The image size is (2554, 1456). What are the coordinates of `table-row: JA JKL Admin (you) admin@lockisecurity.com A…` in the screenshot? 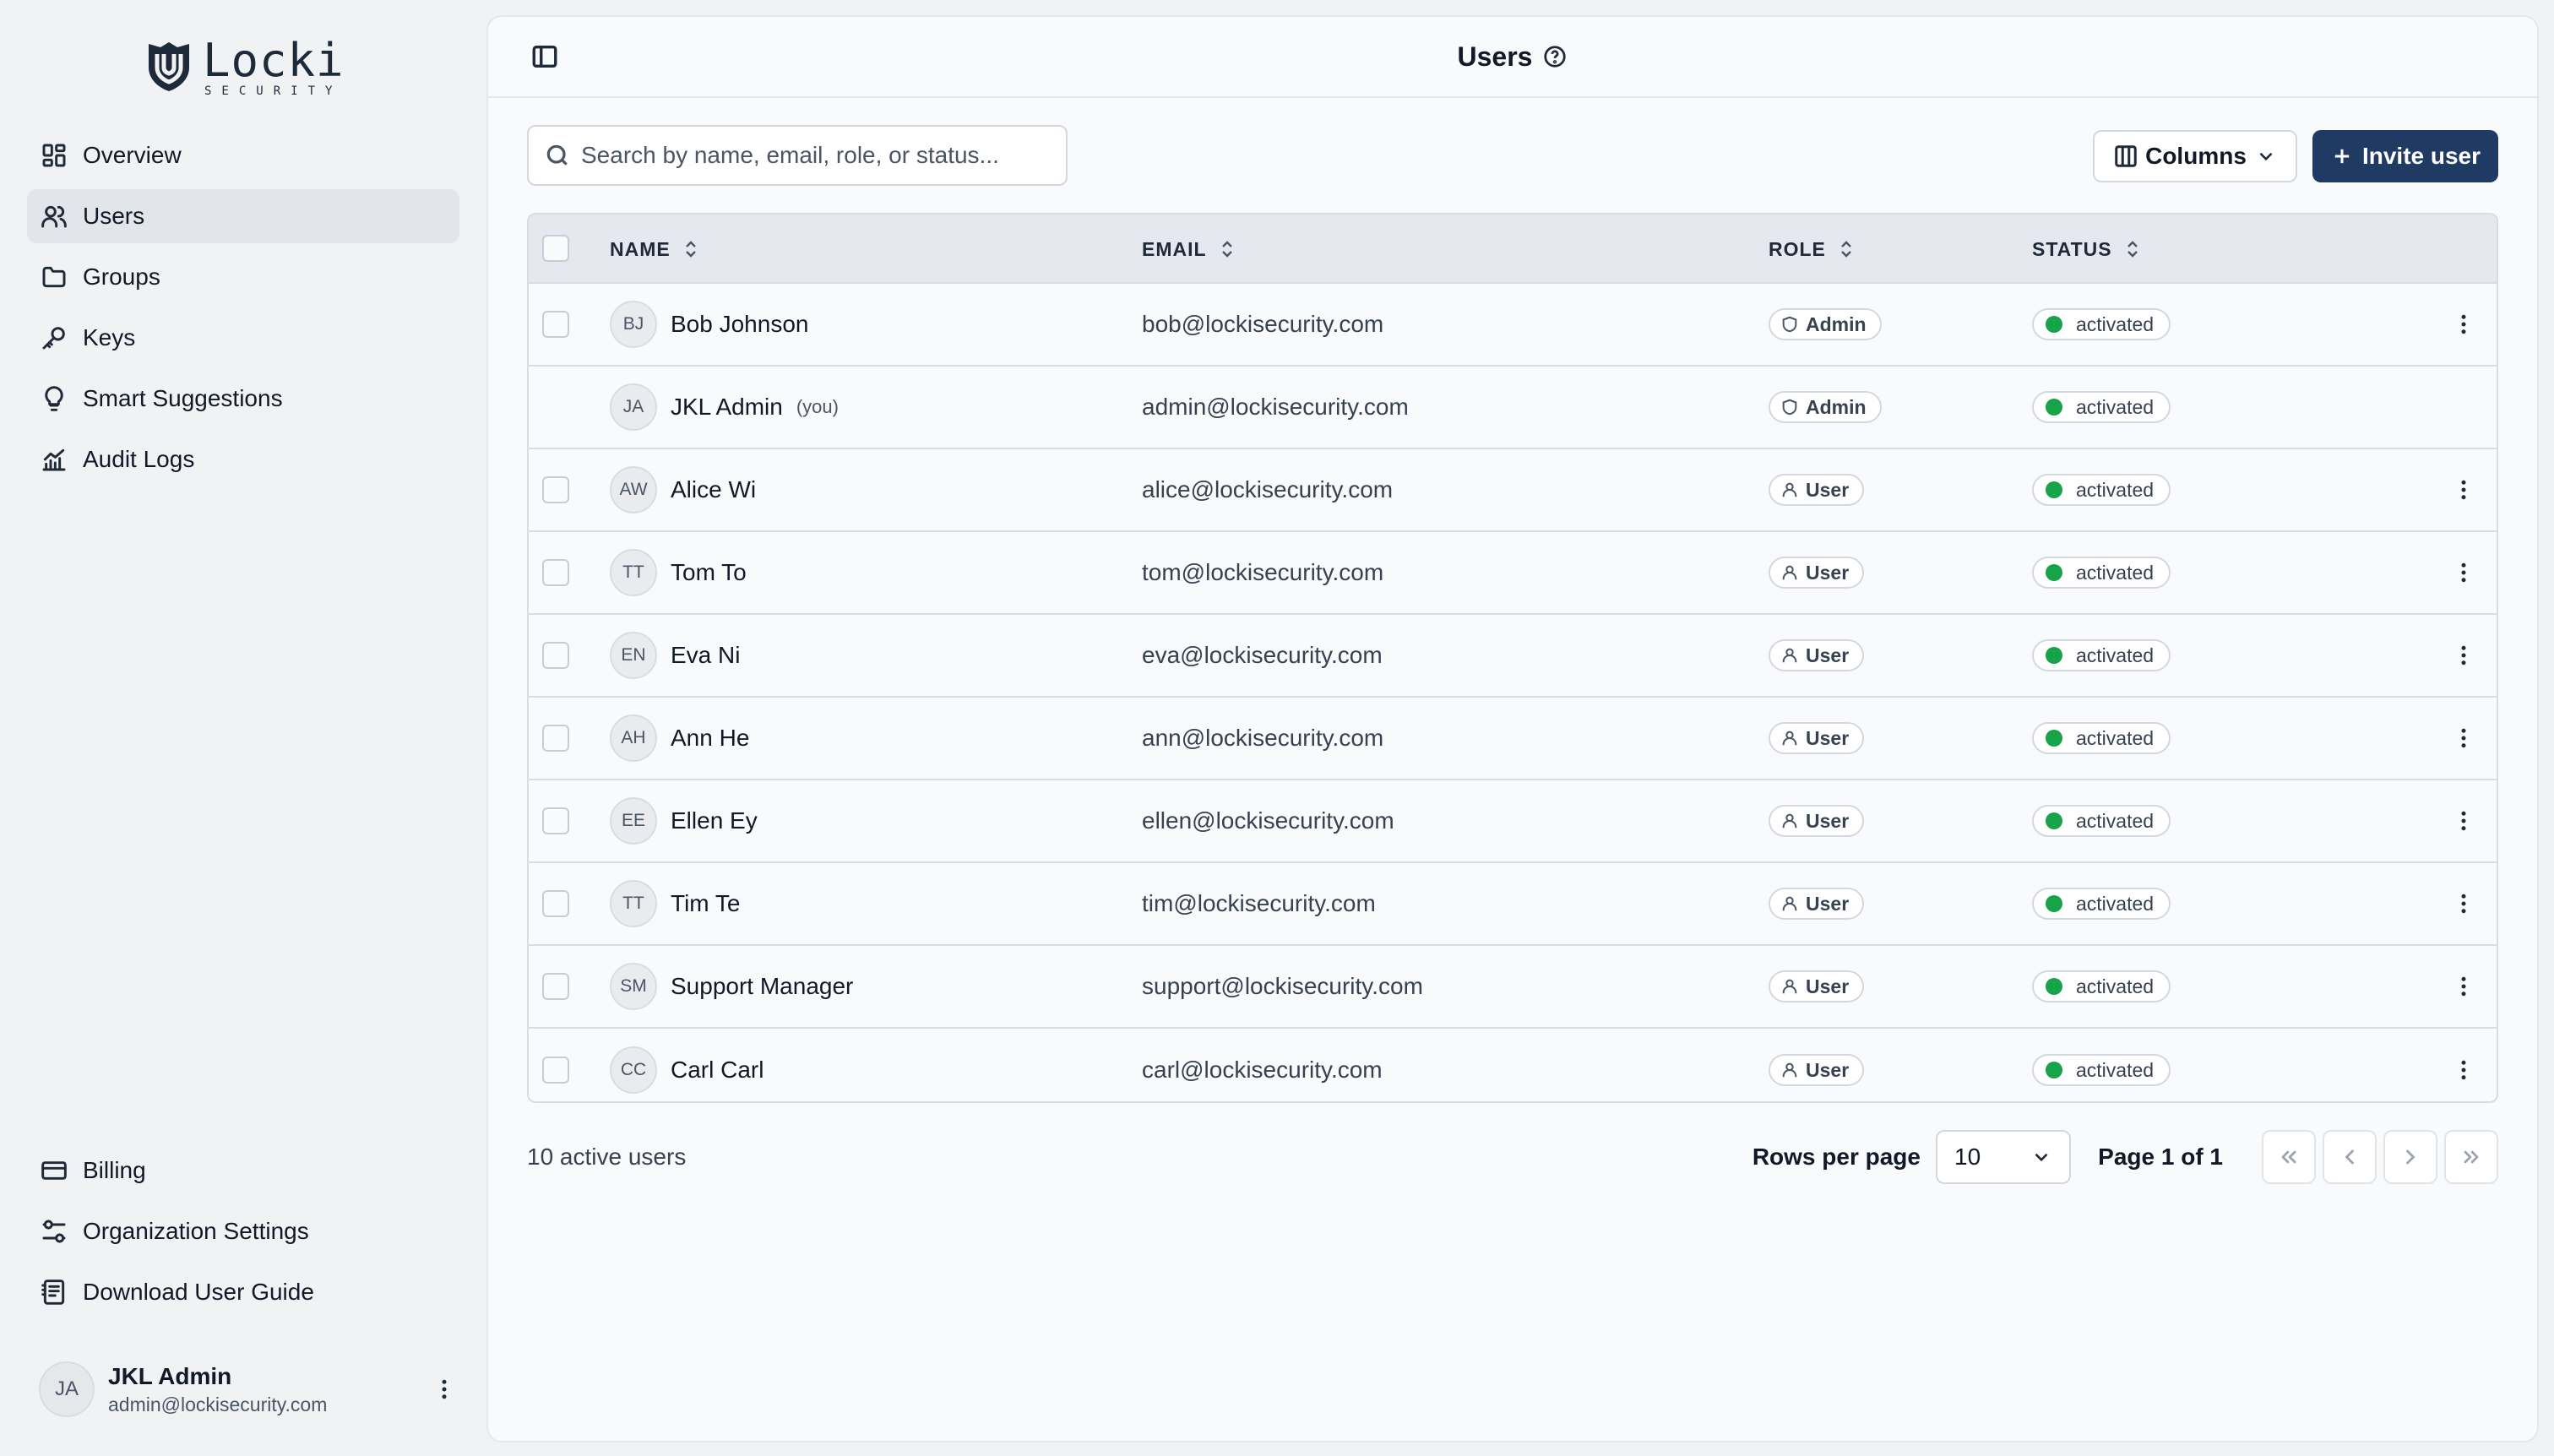 It's located at (1513, 408).